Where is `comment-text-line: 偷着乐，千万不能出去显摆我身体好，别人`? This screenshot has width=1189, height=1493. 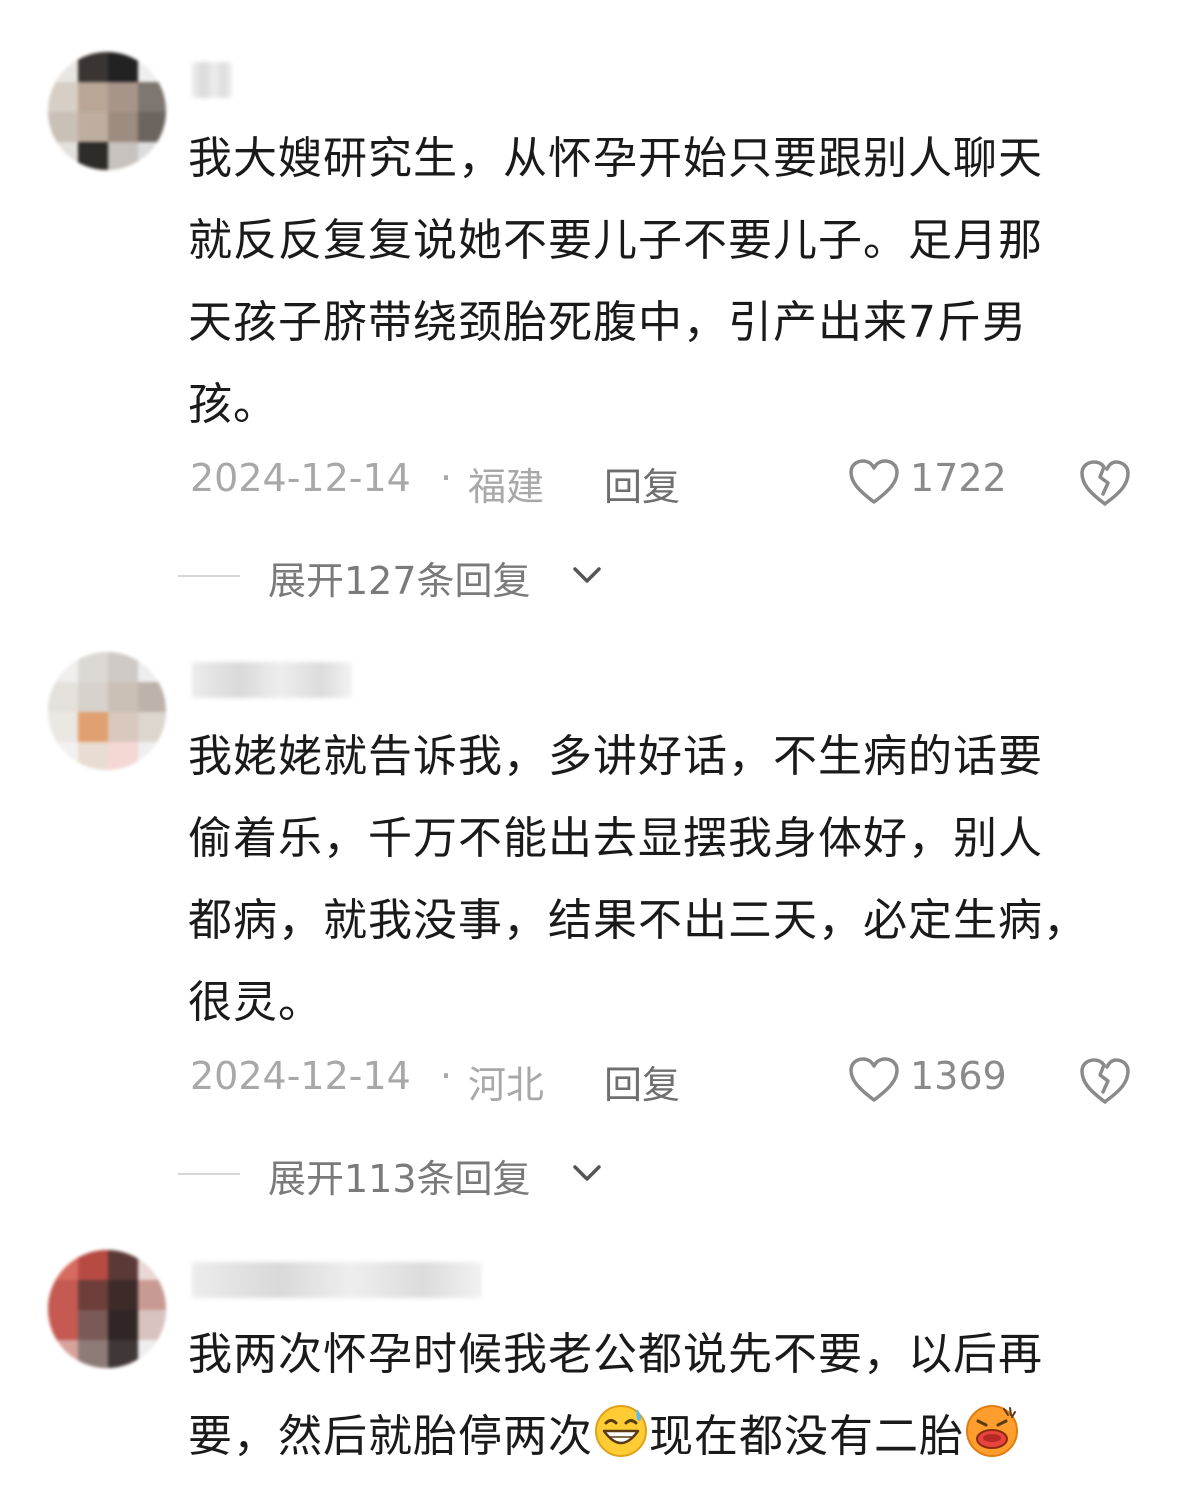 comment-text-line: 偷着乐，千万不能出去显摆我身体好，别人 is located at coordinates (615, 838).